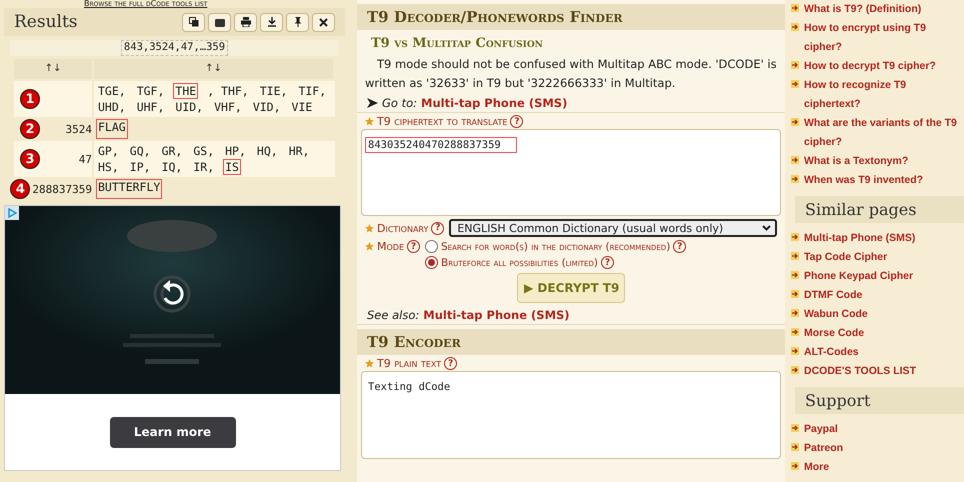 This screenshot has height=482, width=964. Describe the element at coordinates (877, 448) in the screenshot. I see `sidebar-link: Patreon` at that location.